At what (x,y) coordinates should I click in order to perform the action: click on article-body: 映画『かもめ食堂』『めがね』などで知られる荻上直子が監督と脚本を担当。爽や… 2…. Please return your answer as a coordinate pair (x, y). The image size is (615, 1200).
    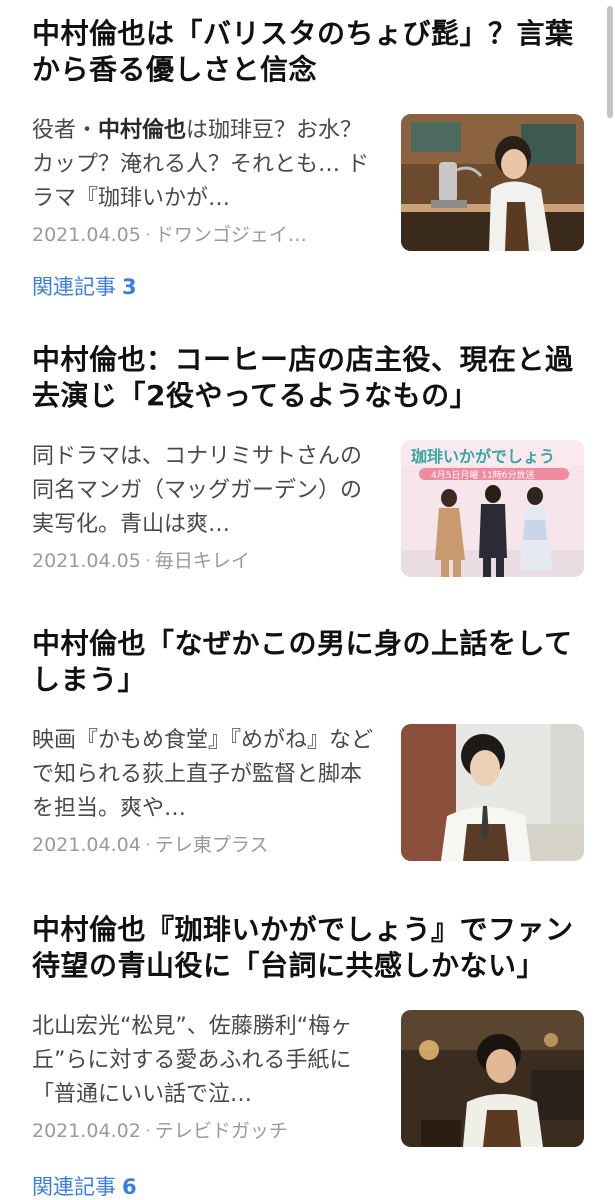
    Looking at the image, I should click on (308, 794).